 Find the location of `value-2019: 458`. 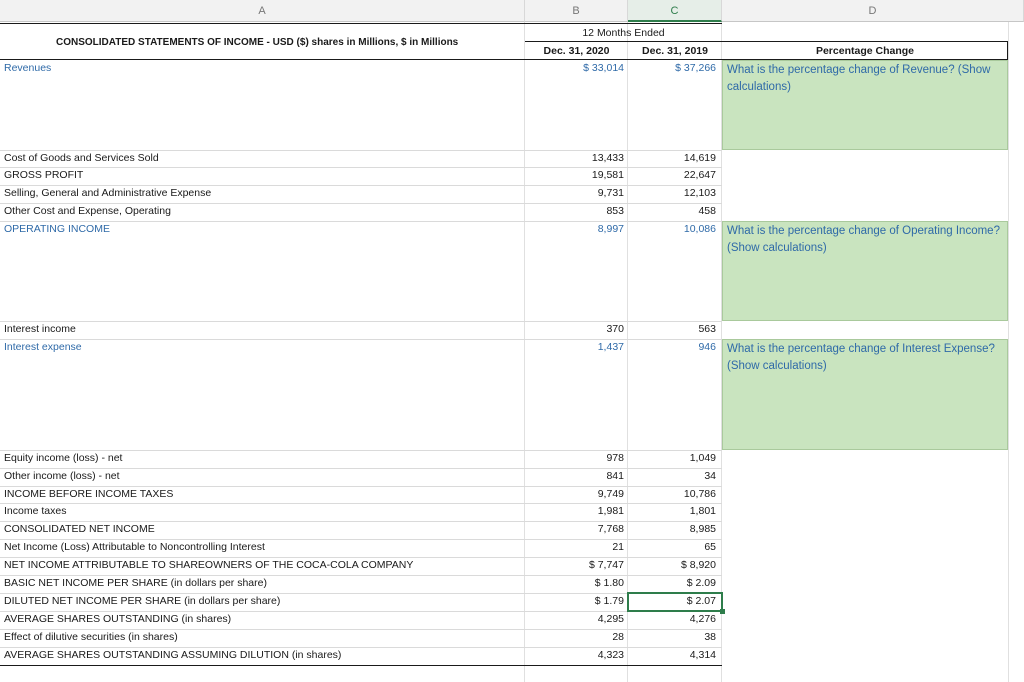

value-2019: 458 is located at coordinates (671, 211).